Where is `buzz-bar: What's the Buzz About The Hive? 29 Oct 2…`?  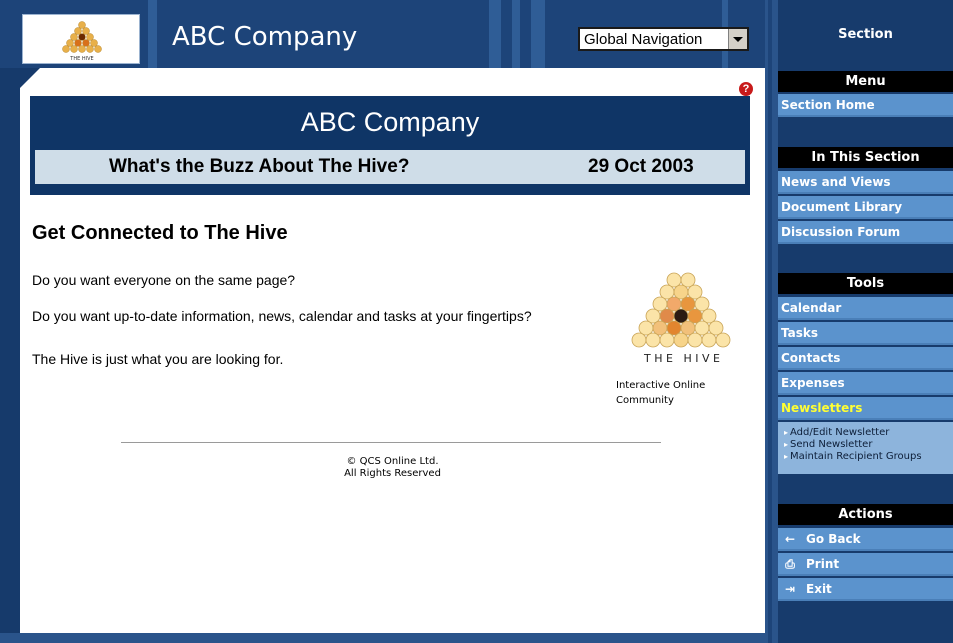 buzz-bar: What's the Buzz About The Hive? 29 Oct 2… is located at coordinates (390, 167).